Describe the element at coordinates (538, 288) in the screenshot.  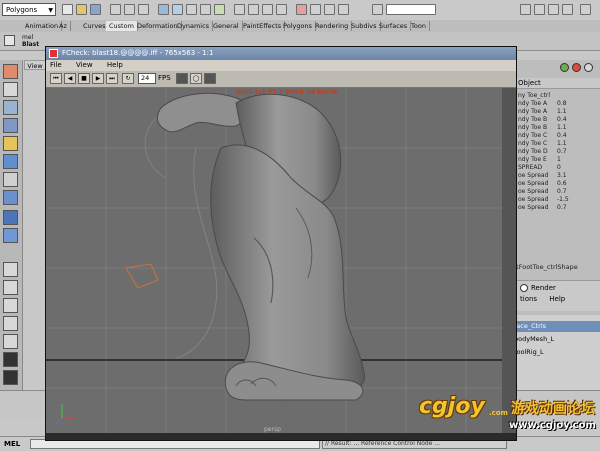
I see `render-layer-radio: Render` at that location.